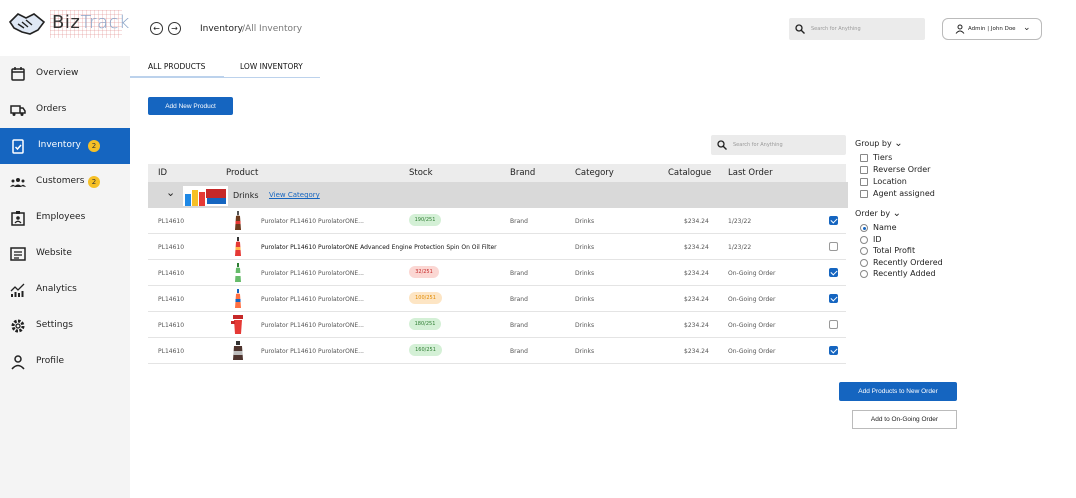 The image size is (1076, 498). I want to click on checkbox-location, so click(864, 182).